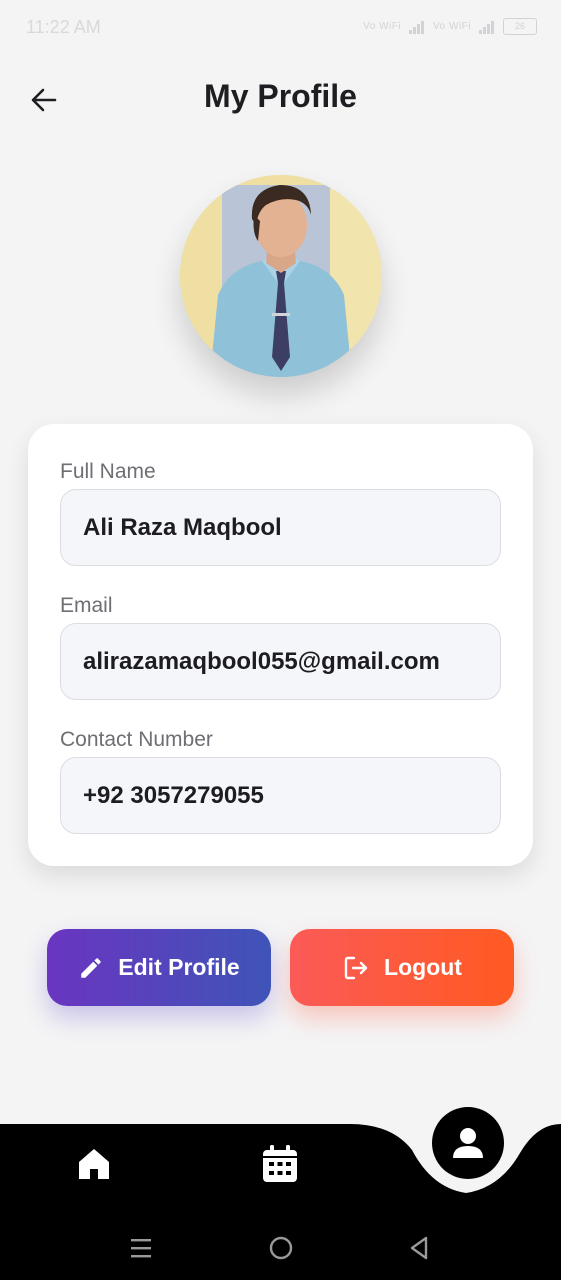 The image size is (561, 1280). Describe the element at coordinates (356, 967) in the screenshot. I see `logout-icon` at that location.